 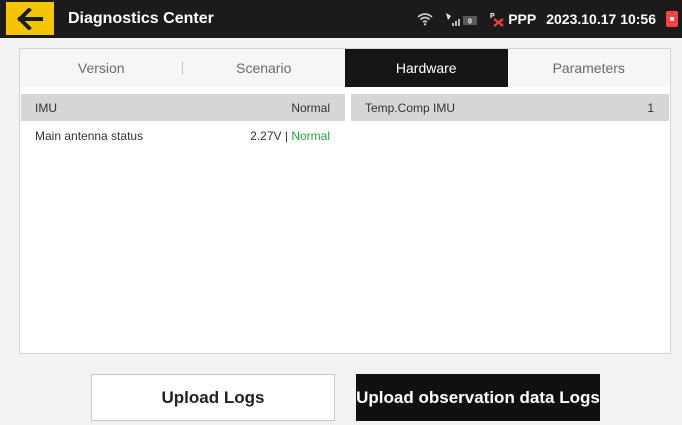 What do you see at coordinates (589, 68) in the screenshot?
I see `tab-parameters: Parameters` at bounding box center [589, 68].